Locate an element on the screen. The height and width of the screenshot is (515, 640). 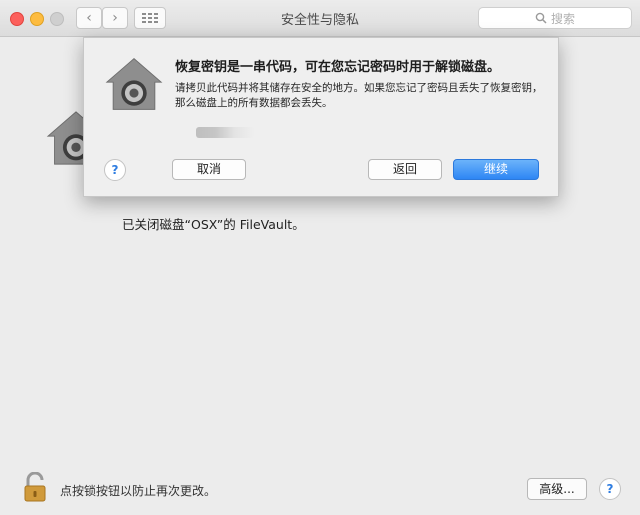
search-placeholder: 搜索 is located at coordinates (562, 18).